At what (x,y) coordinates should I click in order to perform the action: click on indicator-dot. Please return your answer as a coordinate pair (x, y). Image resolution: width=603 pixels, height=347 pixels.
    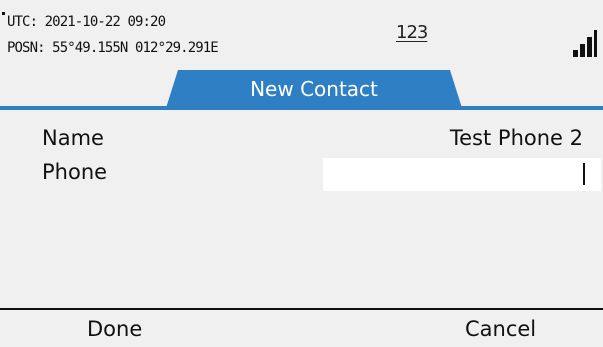
    Looking at the image, I should click on (3, 13).